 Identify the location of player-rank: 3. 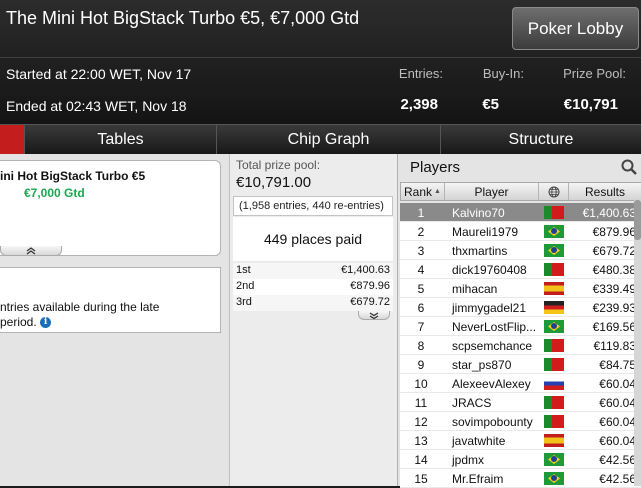
(421, 251).